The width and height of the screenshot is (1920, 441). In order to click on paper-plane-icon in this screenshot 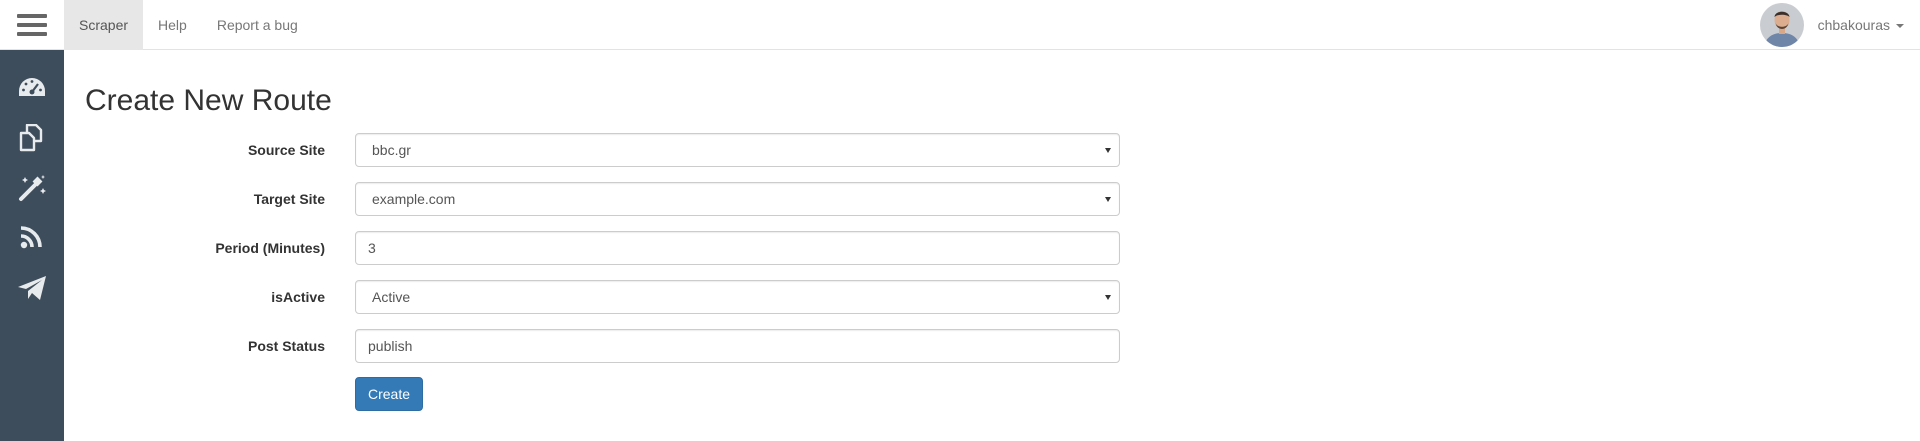, I will do `click(32, 290)`.